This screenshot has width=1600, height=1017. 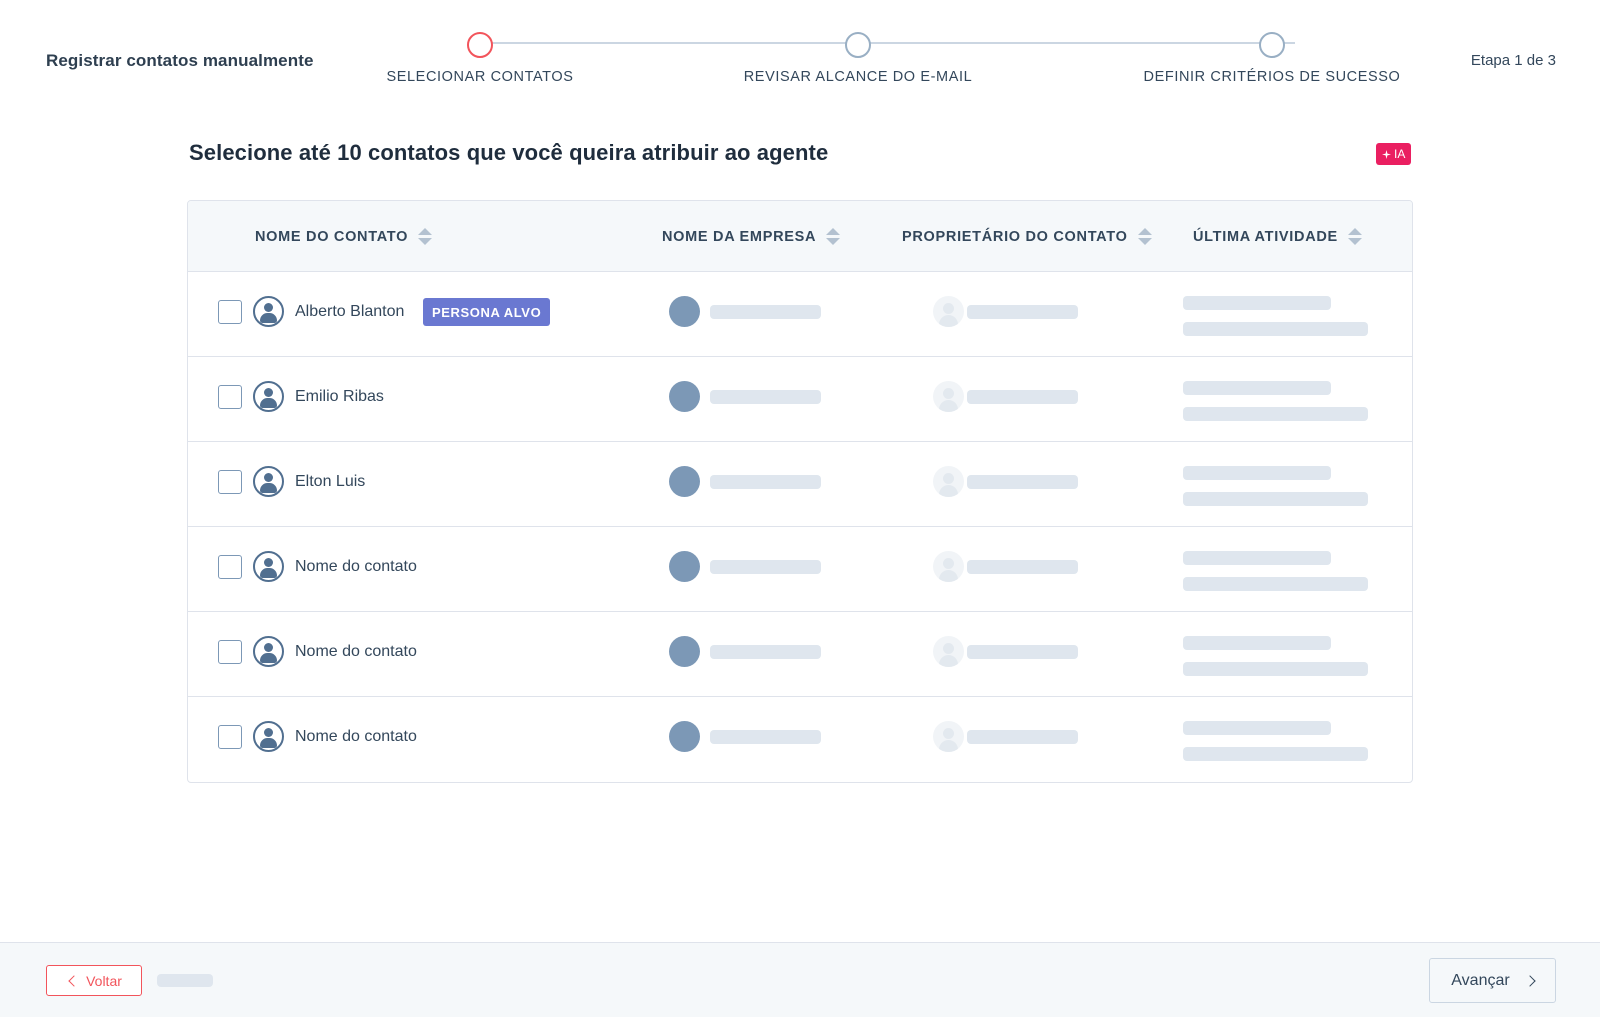 I want to click on footer-bar: Voltar Avançar, so click(x=800, y=979).